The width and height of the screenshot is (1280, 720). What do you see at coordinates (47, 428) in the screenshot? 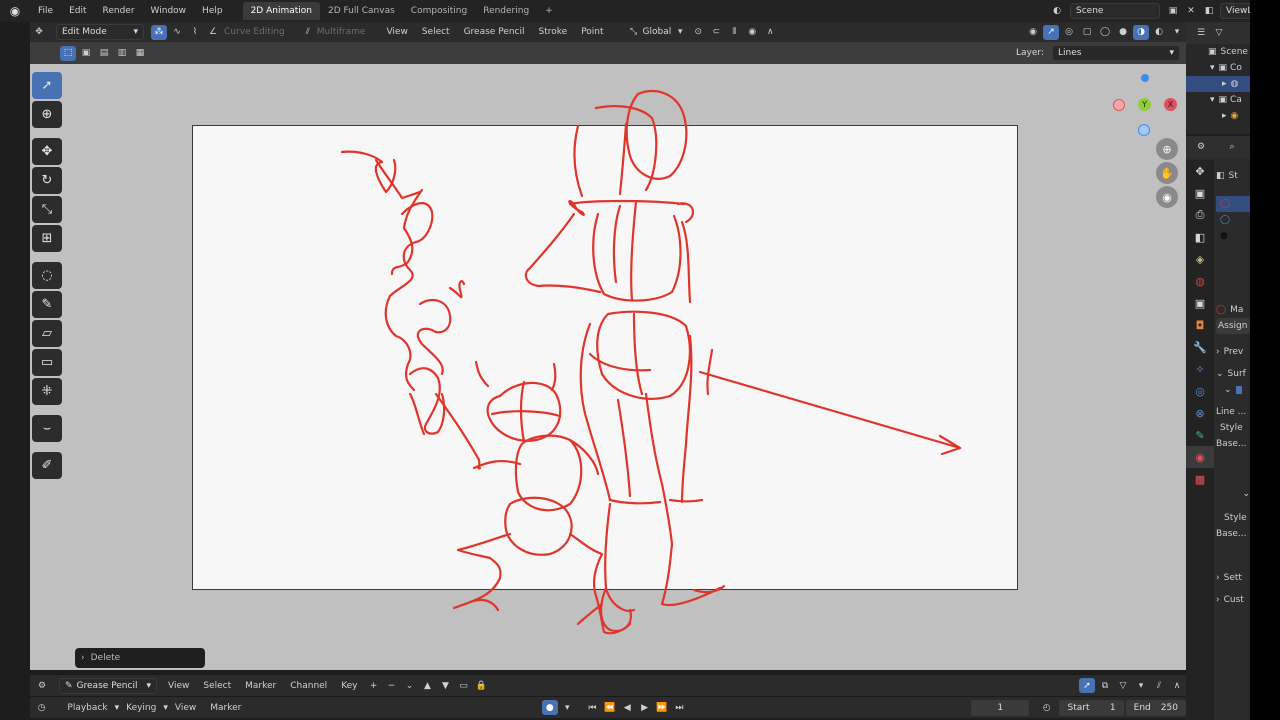
I see `extrude-tool: ⌣` at bounding box center [47, 428].